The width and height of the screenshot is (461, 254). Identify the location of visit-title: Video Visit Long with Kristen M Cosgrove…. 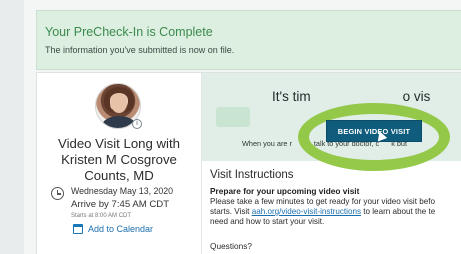
(119, 159).